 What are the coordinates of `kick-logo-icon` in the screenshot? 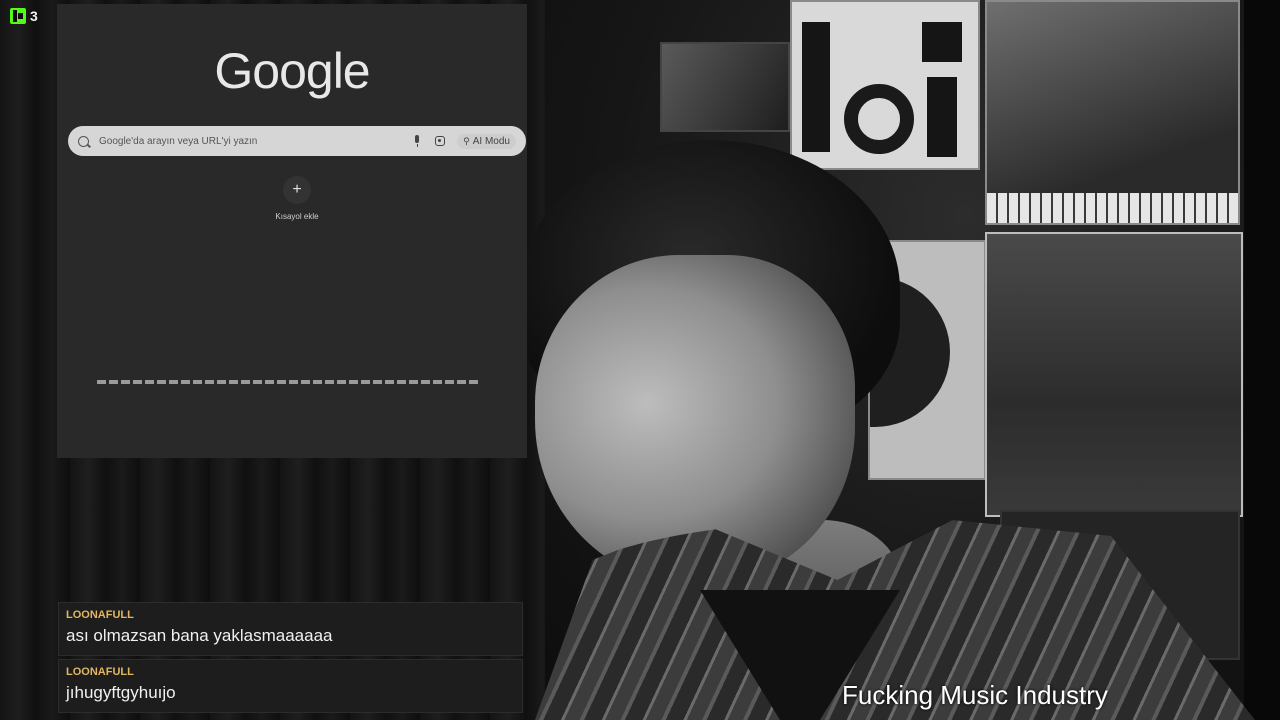 It's located at (18, 16).